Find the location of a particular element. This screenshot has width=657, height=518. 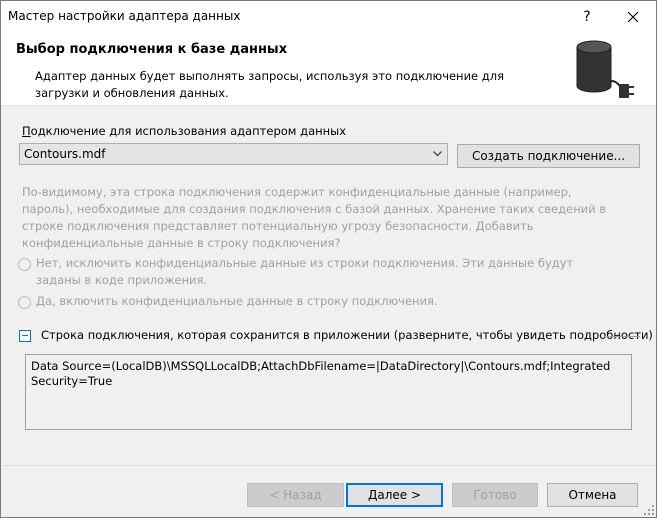

close-button is located at coordinates (633, 16).